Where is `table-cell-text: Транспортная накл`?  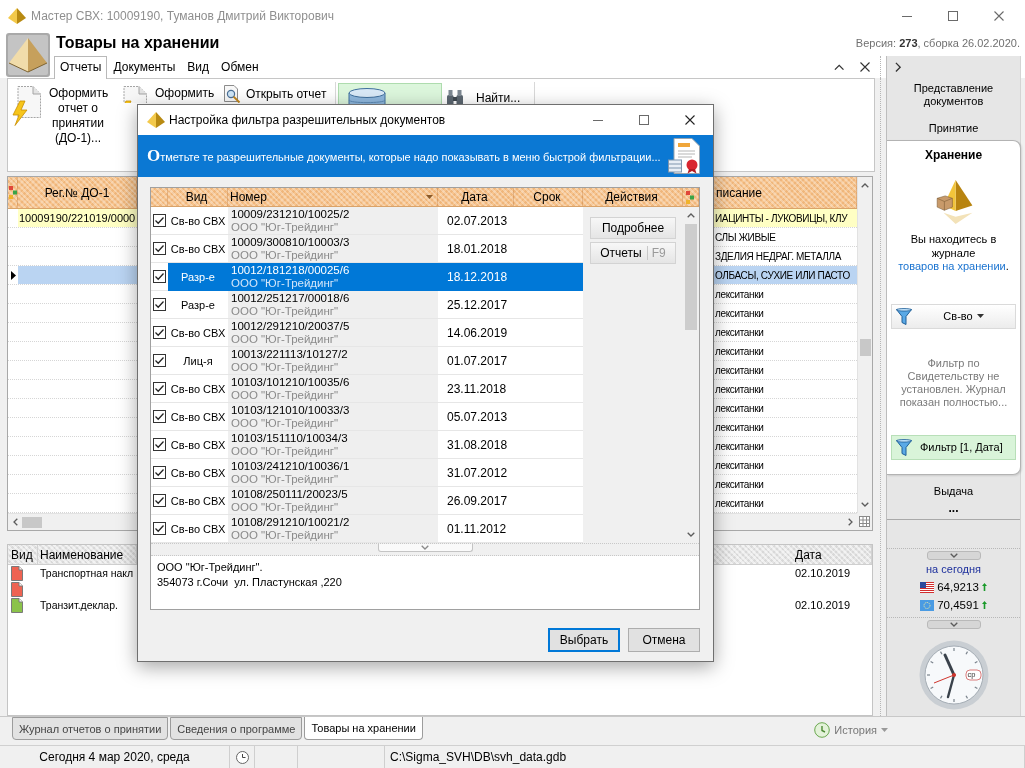 table-cell-text: Транспортная накл is located at coordinates (87, 573).